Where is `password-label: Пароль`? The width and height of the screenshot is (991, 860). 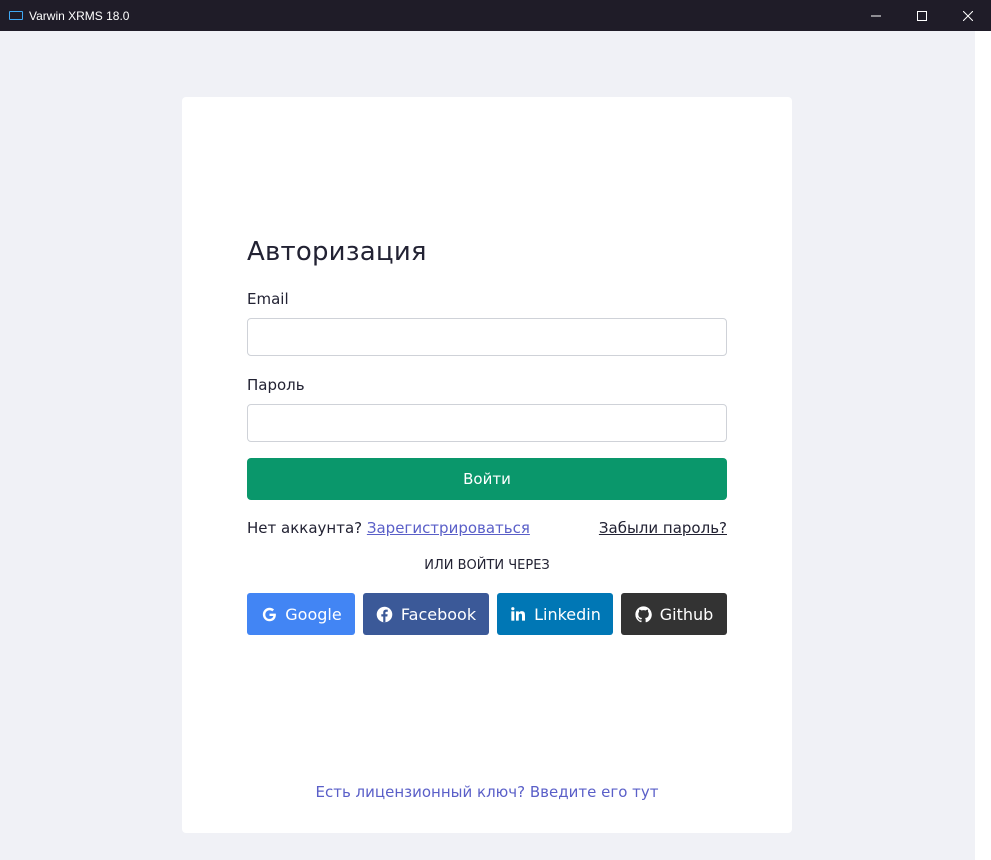 password-label: Пароль is located at coordinates (276, 385).